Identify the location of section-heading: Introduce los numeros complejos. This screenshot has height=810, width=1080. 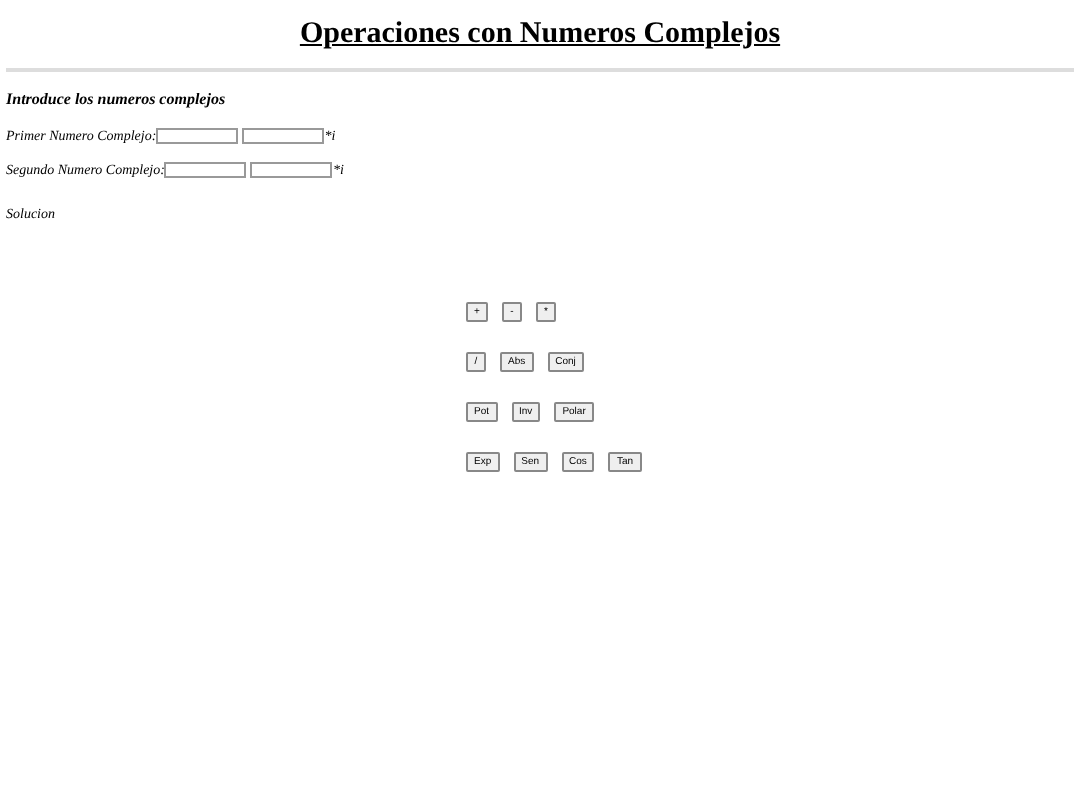
(116, 100).